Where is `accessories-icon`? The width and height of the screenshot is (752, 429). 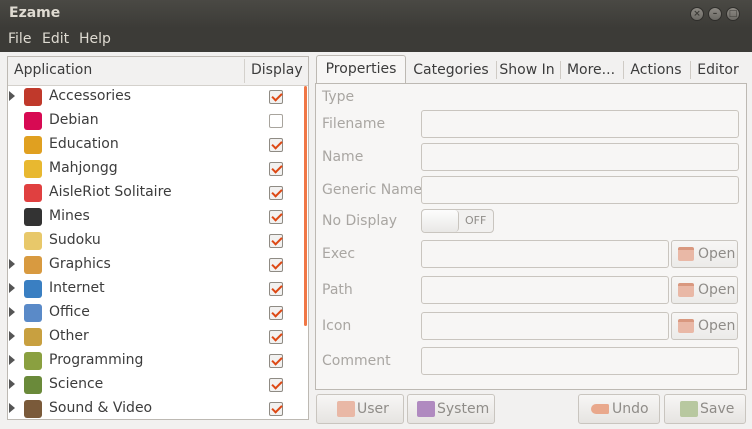
accessories-icon is located at coordinates (33, 97).